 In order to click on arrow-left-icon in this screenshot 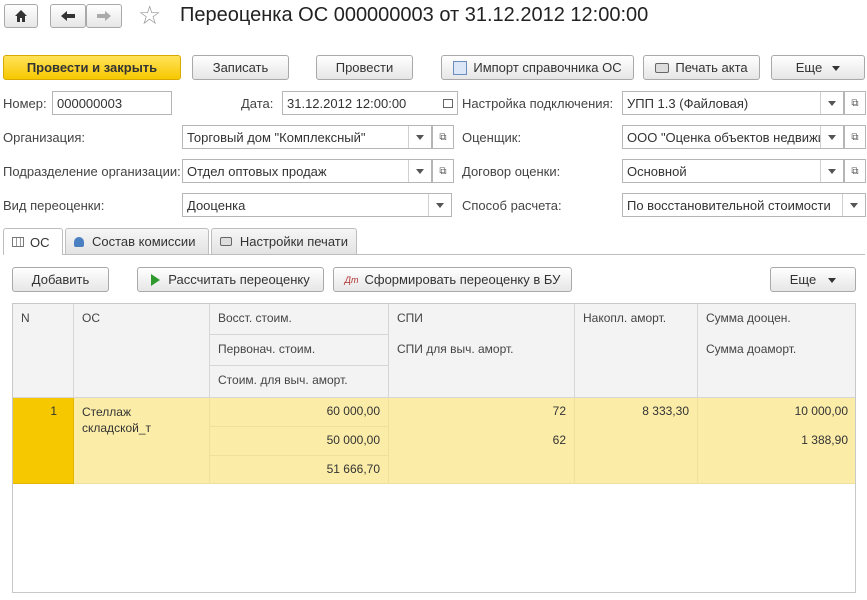, I will do `click(68, 16)`.